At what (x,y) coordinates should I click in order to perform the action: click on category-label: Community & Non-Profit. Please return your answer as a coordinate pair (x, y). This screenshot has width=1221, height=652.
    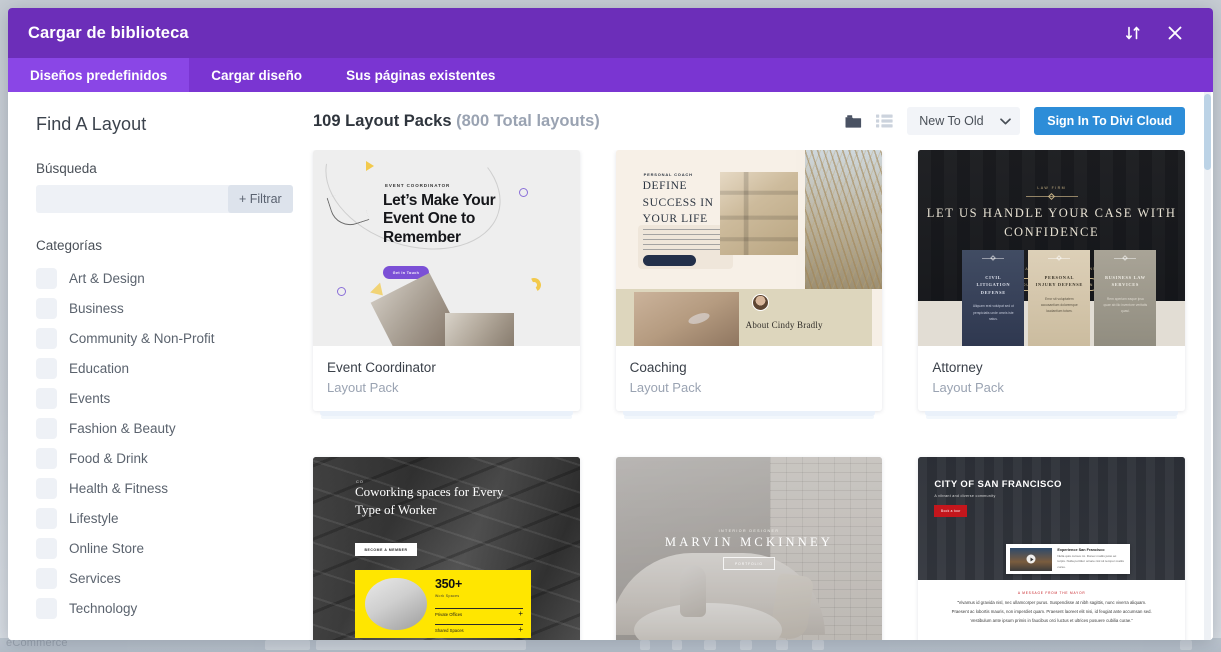
    Looking at the image, I should click on (142, 338).